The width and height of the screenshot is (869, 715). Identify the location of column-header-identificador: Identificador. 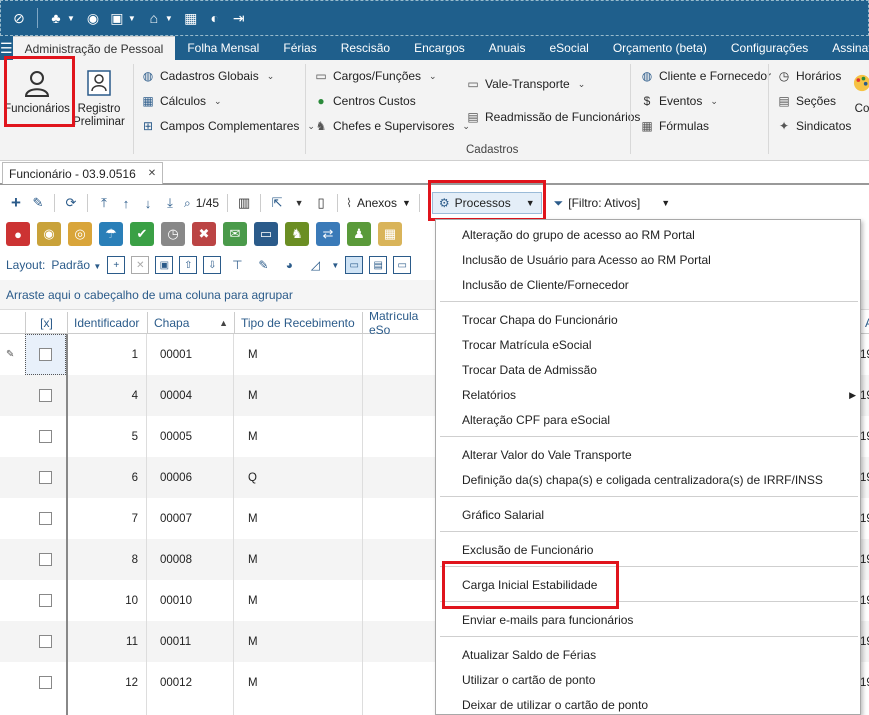
(106, 323).